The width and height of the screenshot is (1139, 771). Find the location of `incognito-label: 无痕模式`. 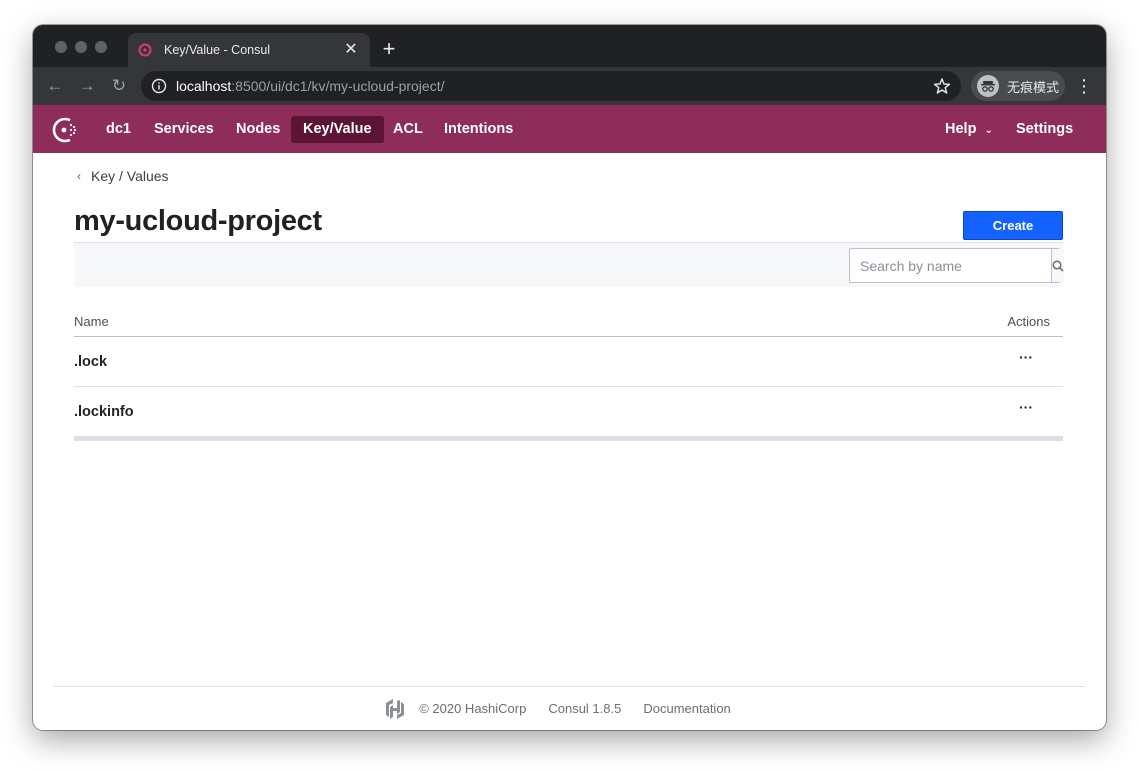

incognito-label: 无痕模式 is located at coordinates (1033, 87).